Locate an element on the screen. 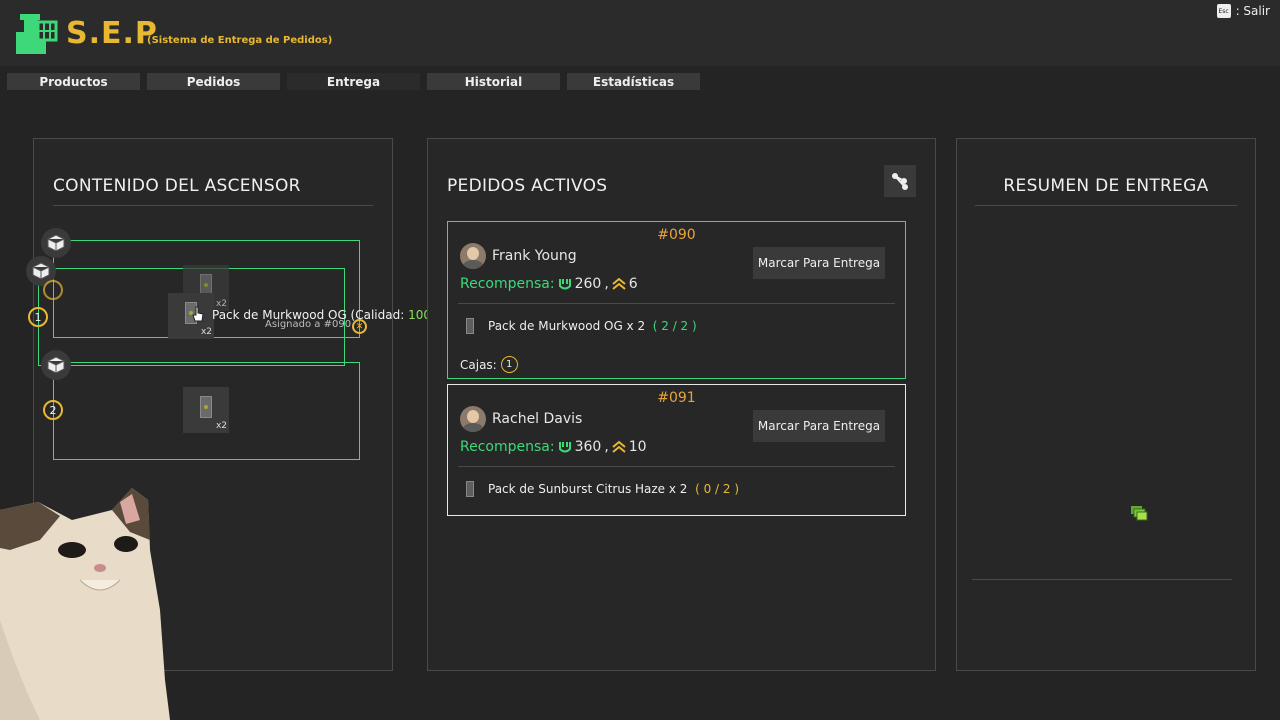 This screenshot has height=720, width=1280. tab-estadisticas: Estadísticas is located at coordinates (633, 81).